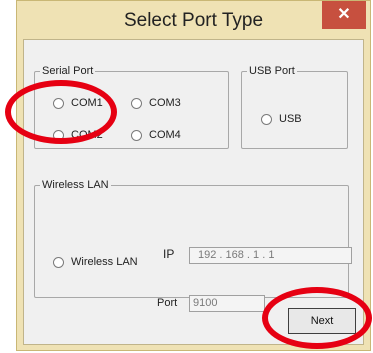 The width and height of the screenshot is (373, 353). What do you see at coordinates (87, 103) in the screenshot?
I see `radio-com1-label: COM1` at bounding box center [87, 103].